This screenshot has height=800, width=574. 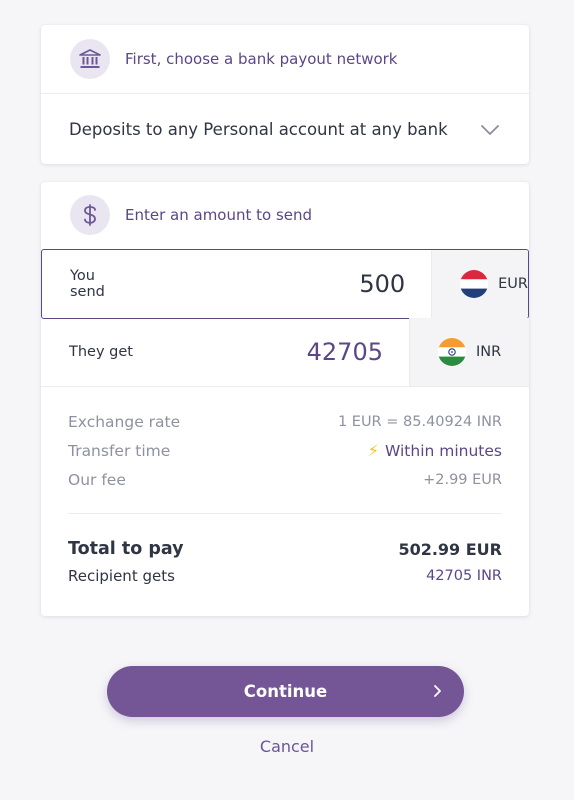 I want to click on exchange-rate-row: Exchange rate 1 EUR = 85.40924 INR, so click(x=285, y=421).